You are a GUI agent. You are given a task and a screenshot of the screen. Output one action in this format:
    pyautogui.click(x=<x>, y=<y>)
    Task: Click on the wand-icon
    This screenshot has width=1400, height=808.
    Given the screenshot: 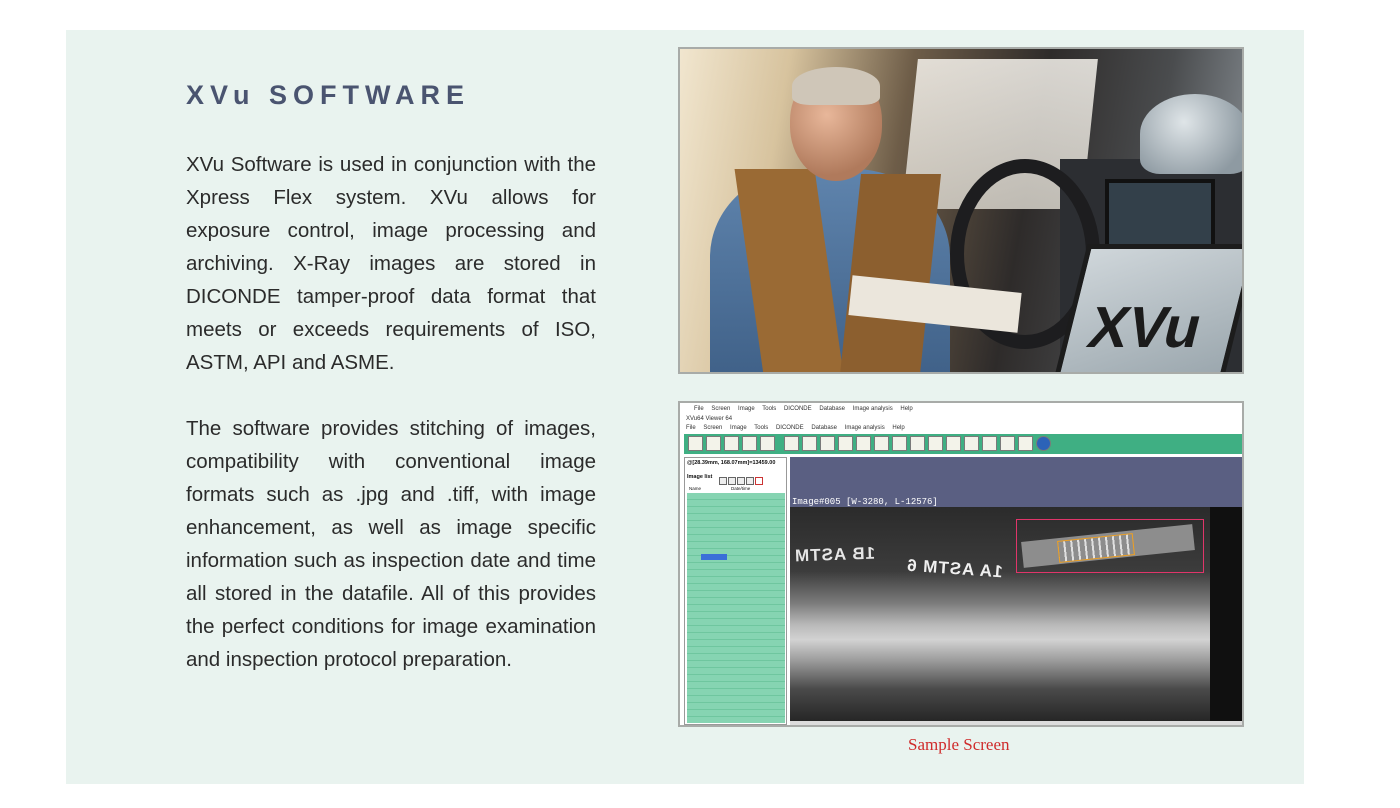 What is the action you would take?
    pyautogui.click(x=845, y=443)
    